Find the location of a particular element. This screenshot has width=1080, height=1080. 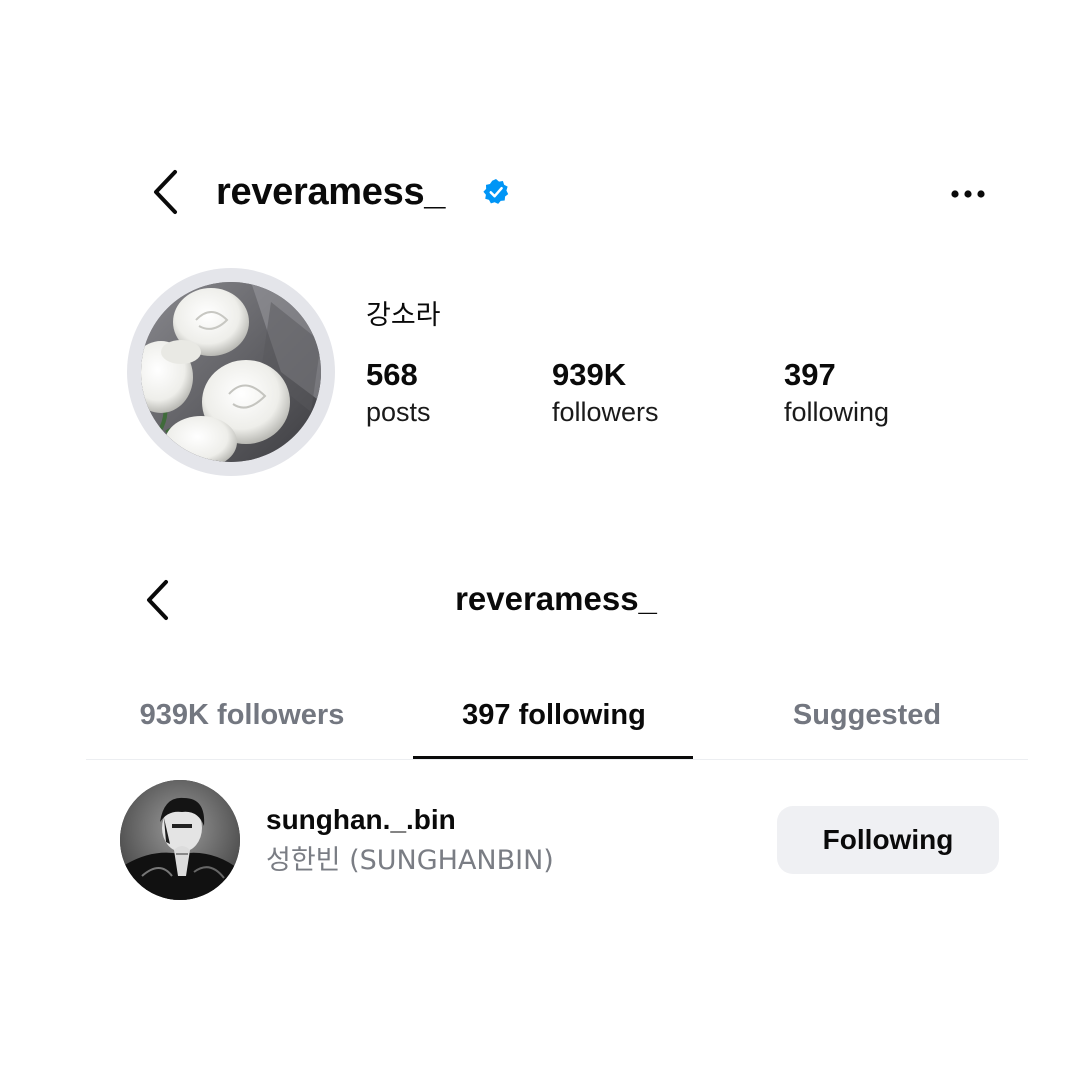

chevron-left-icon is located at coordinates (165, 192).